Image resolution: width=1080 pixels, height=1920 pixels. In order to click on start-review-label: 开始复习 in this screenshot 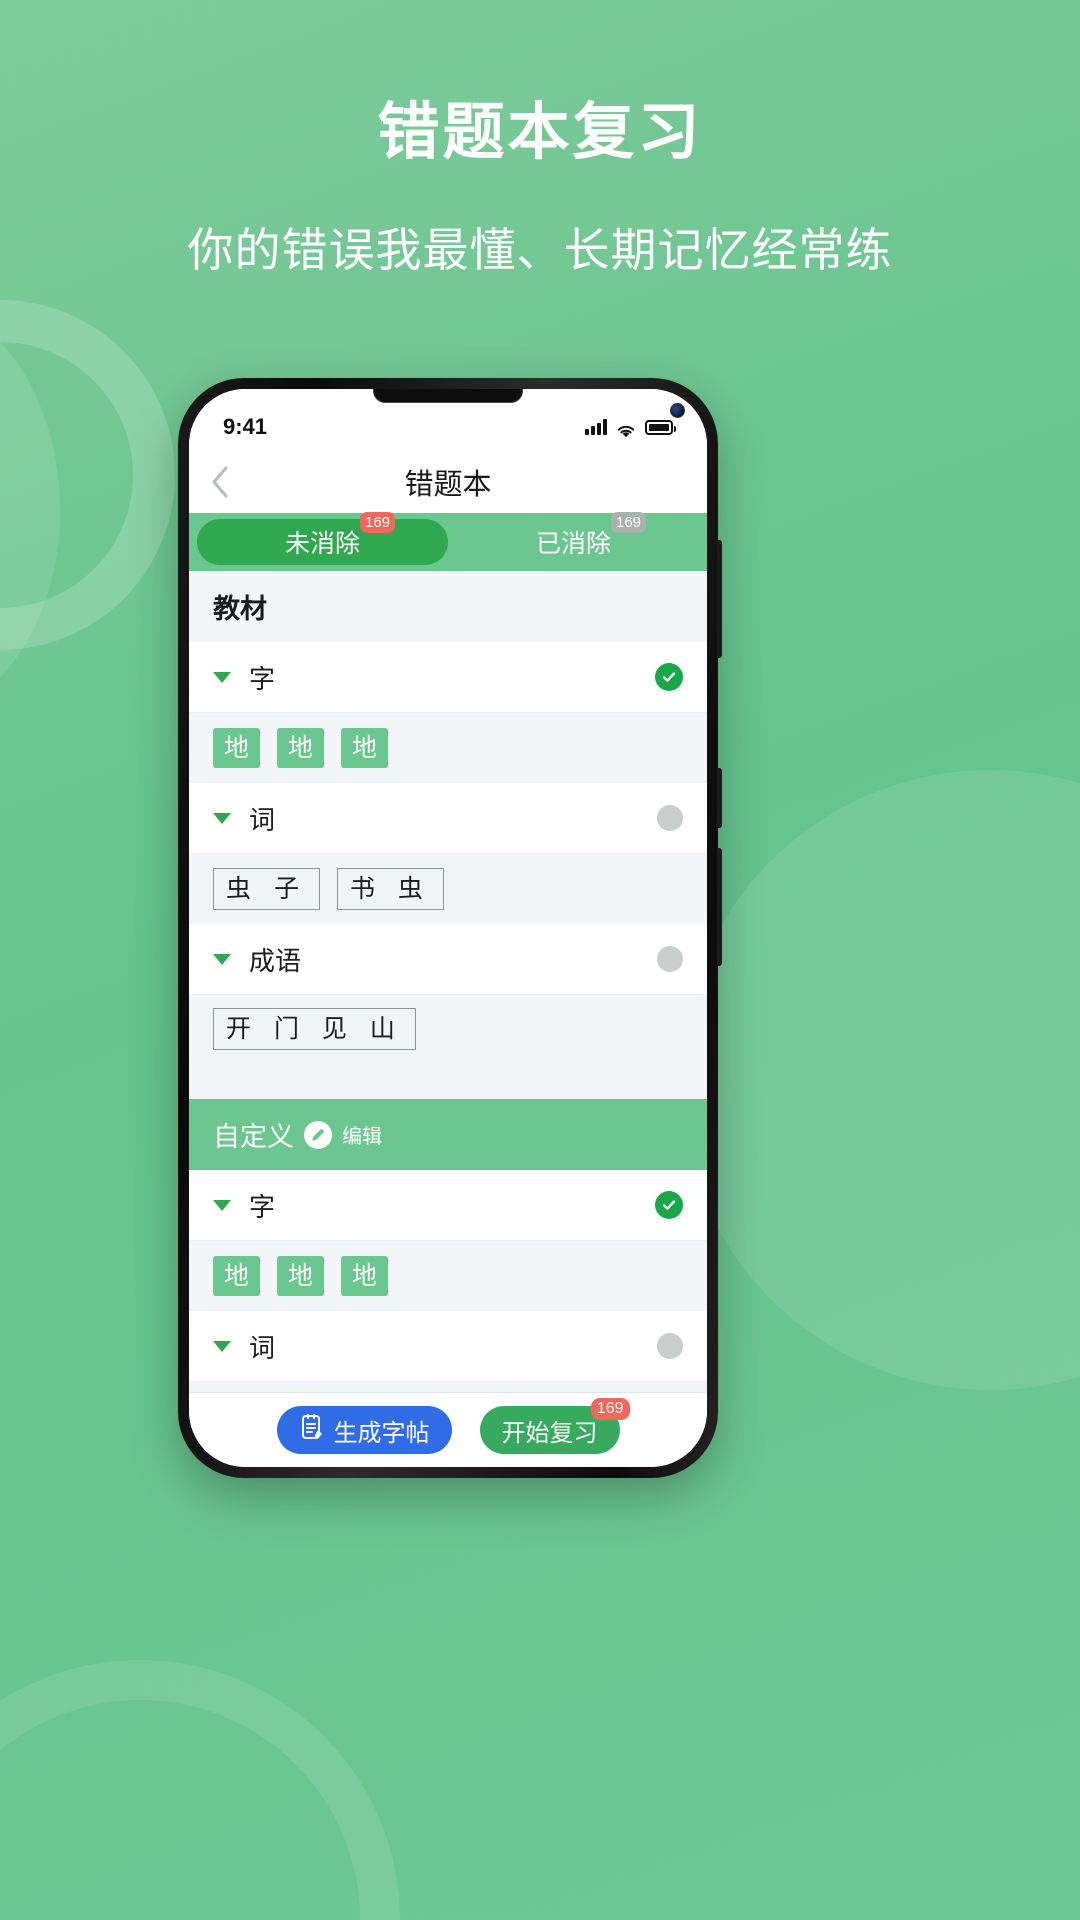, I will do `click(549, 1433)`.